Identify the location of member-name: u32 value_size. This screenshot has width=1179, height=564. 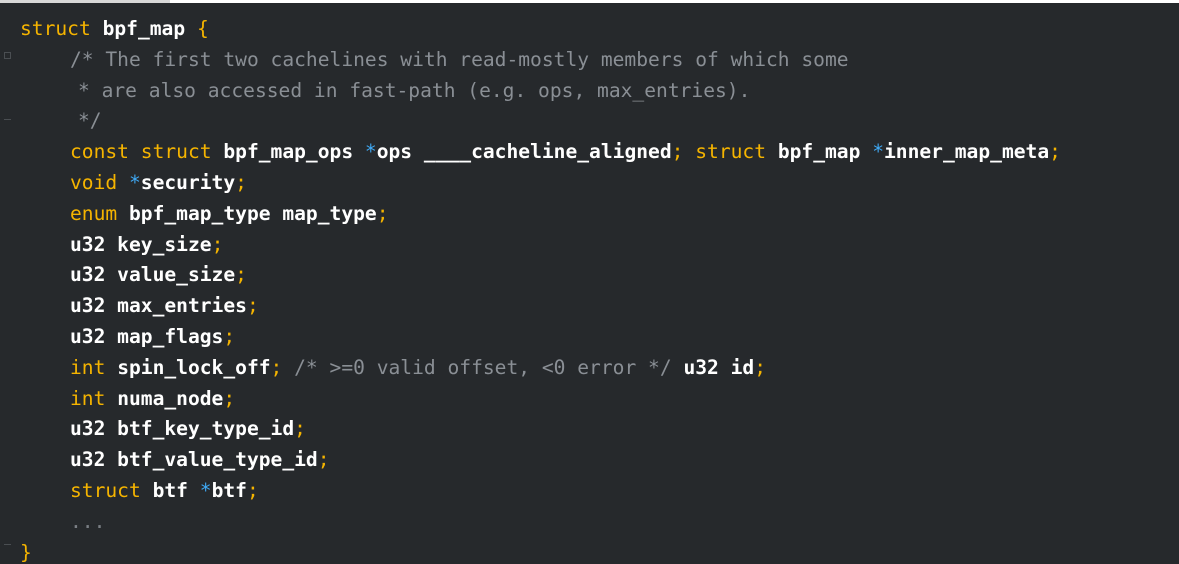
(153, 275).